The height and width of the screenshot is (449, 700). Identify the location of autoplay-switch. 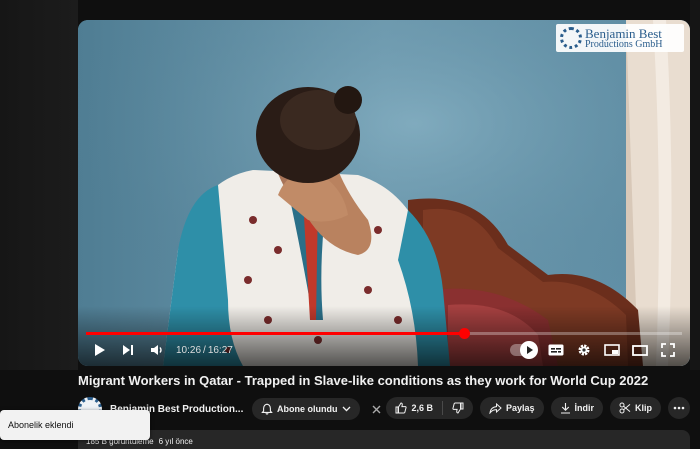
(524, 350).